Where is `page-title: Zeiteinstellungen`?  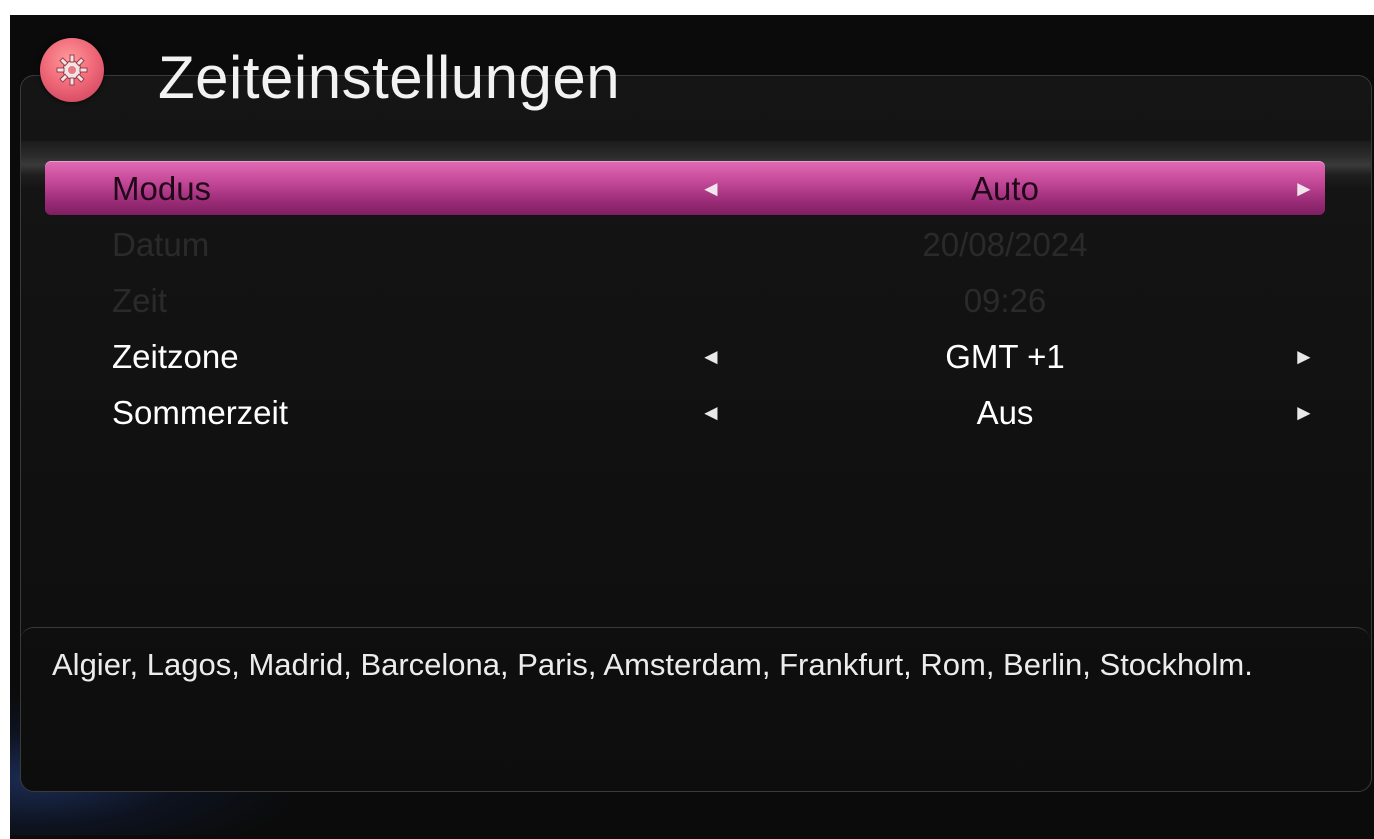 page-title: Zeiteinstellungen is located at coordinates (389, 77).